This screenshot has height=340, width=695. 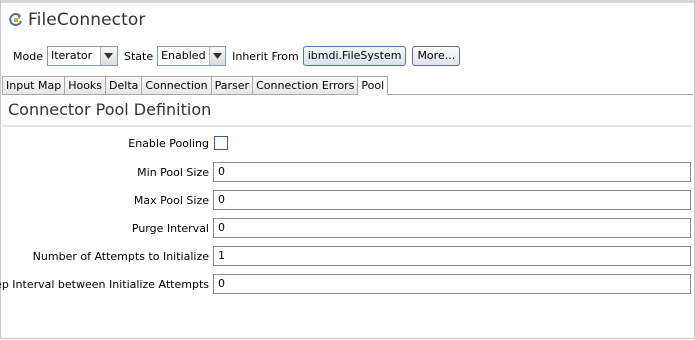 What do you see at coordinates (85, 85) in the screenshot?
I see `tab-hooks: Hooks` at bounding box center [85, 85].